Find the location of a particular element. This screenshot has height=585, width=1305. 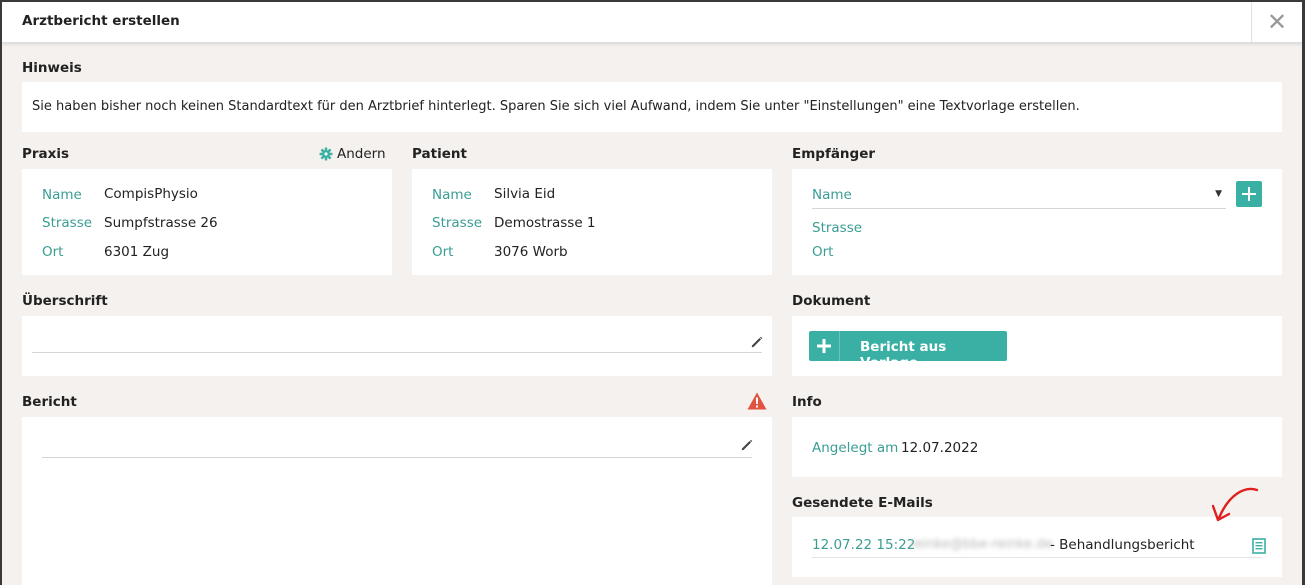

recipient-city-key: Ort is located at coordinates (823, 252).